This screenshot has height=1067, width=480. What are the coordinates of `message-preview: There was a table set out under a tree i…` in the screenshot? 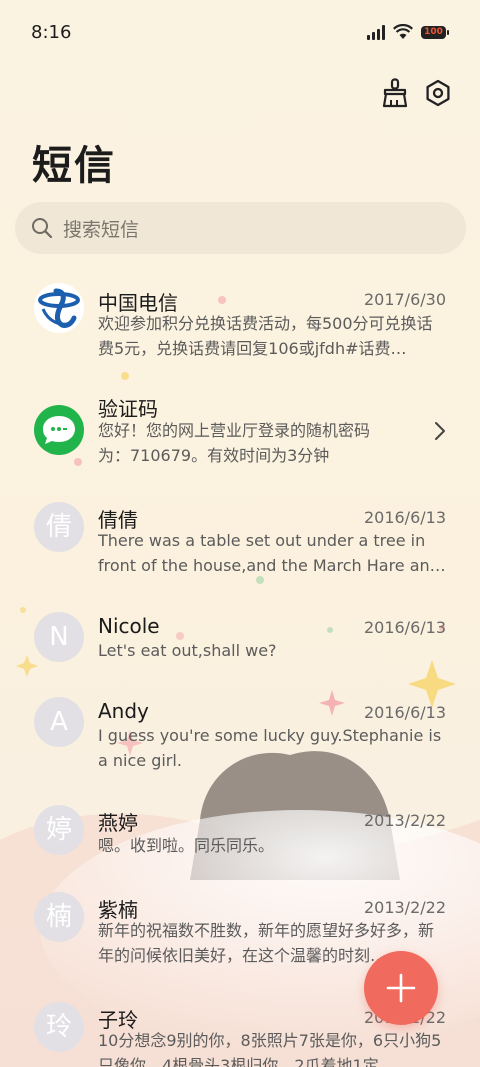 It's located at (272, 553).